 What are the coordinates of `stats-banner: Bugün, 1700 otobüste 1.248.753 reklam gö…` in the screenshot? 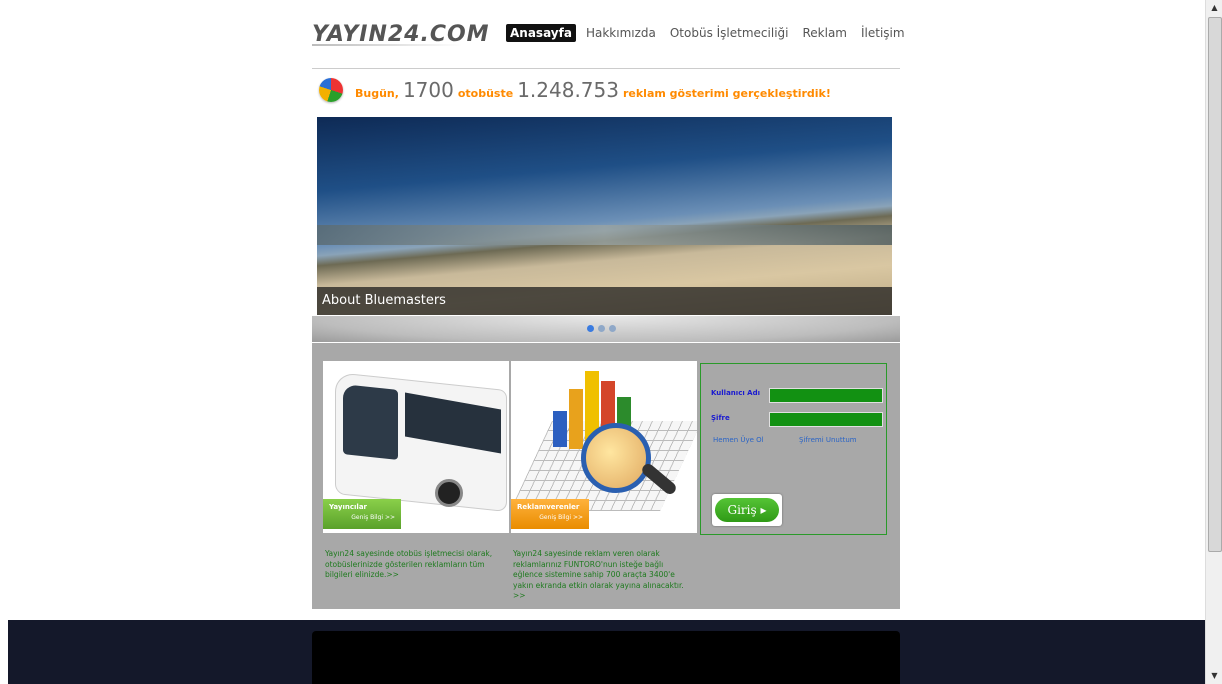 It's located at (575, 90).